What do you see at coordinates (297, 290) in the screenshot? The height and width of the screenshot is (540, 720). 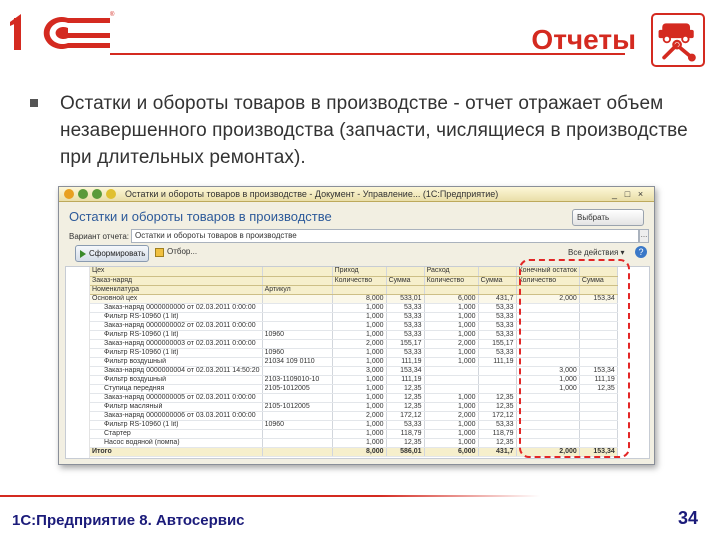 I see `grid-cell: Артикул` at bounding box center [297, 290].